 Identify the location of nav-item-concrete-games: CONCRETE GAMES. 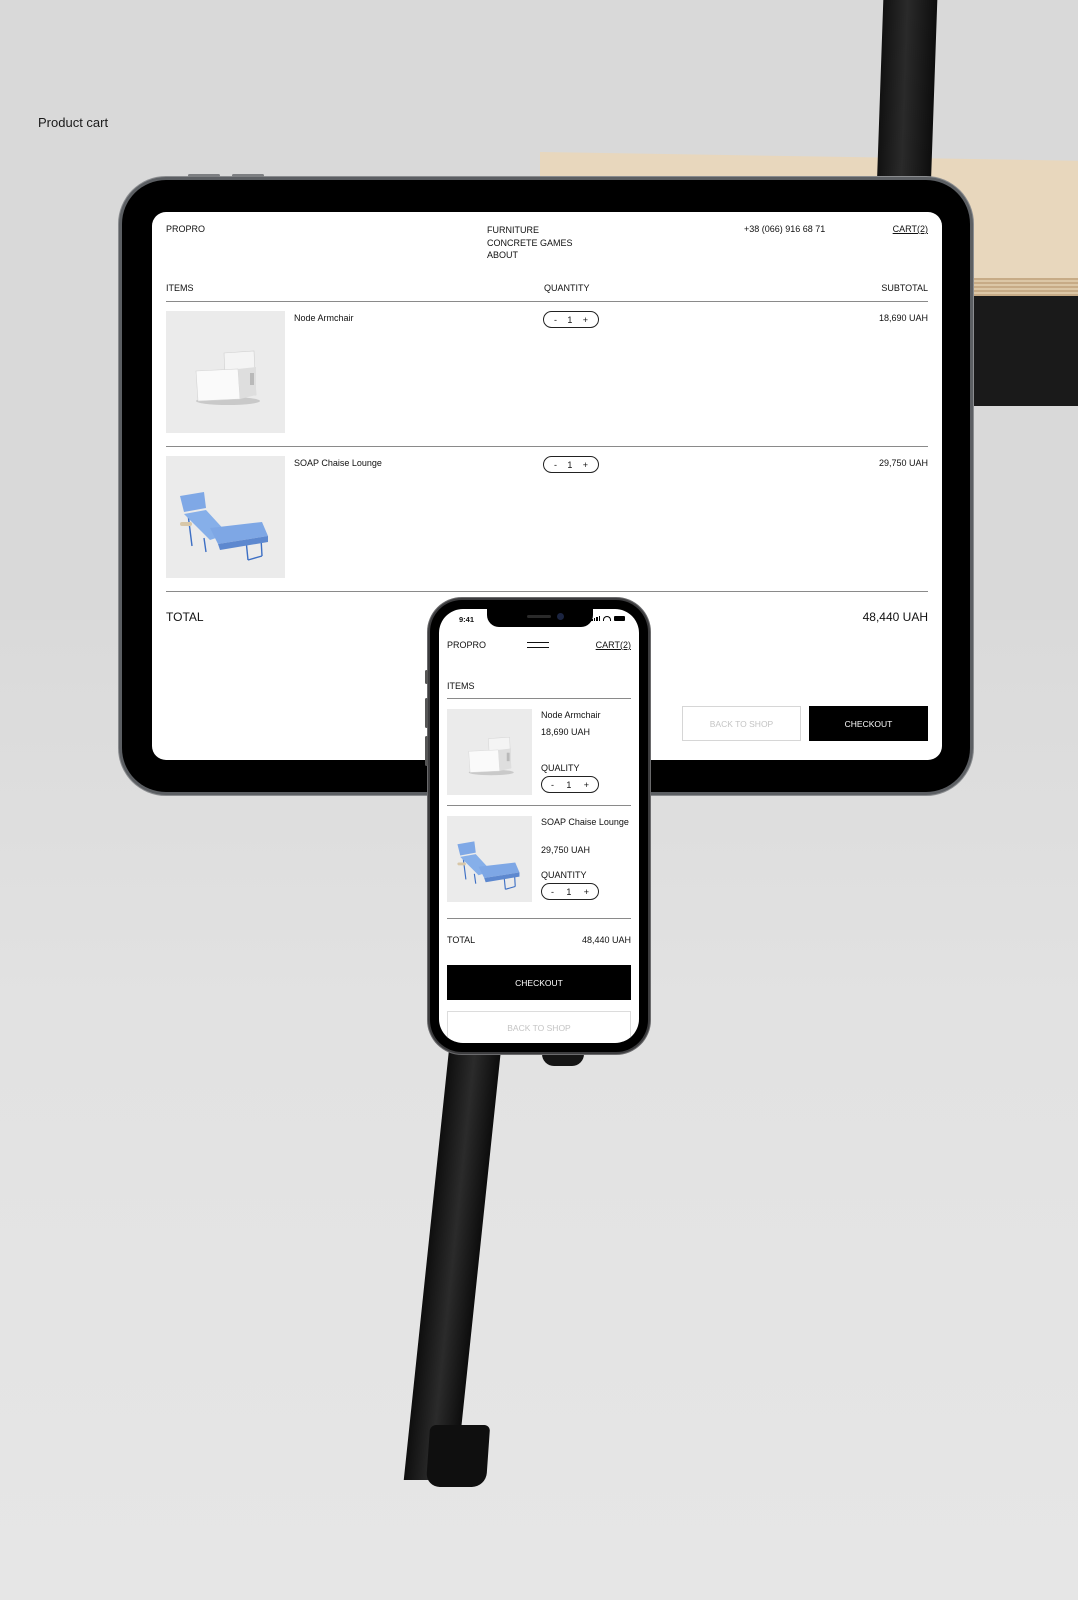
(530, 243).